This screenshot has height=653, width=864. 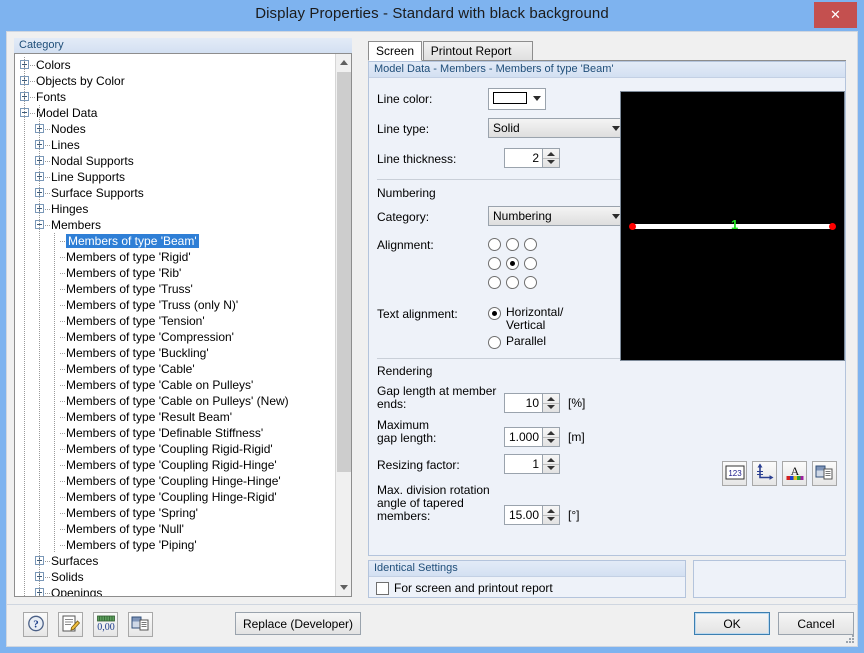 I want to click on tree-item: Members of type 'Null', so click(x=175, y=529).